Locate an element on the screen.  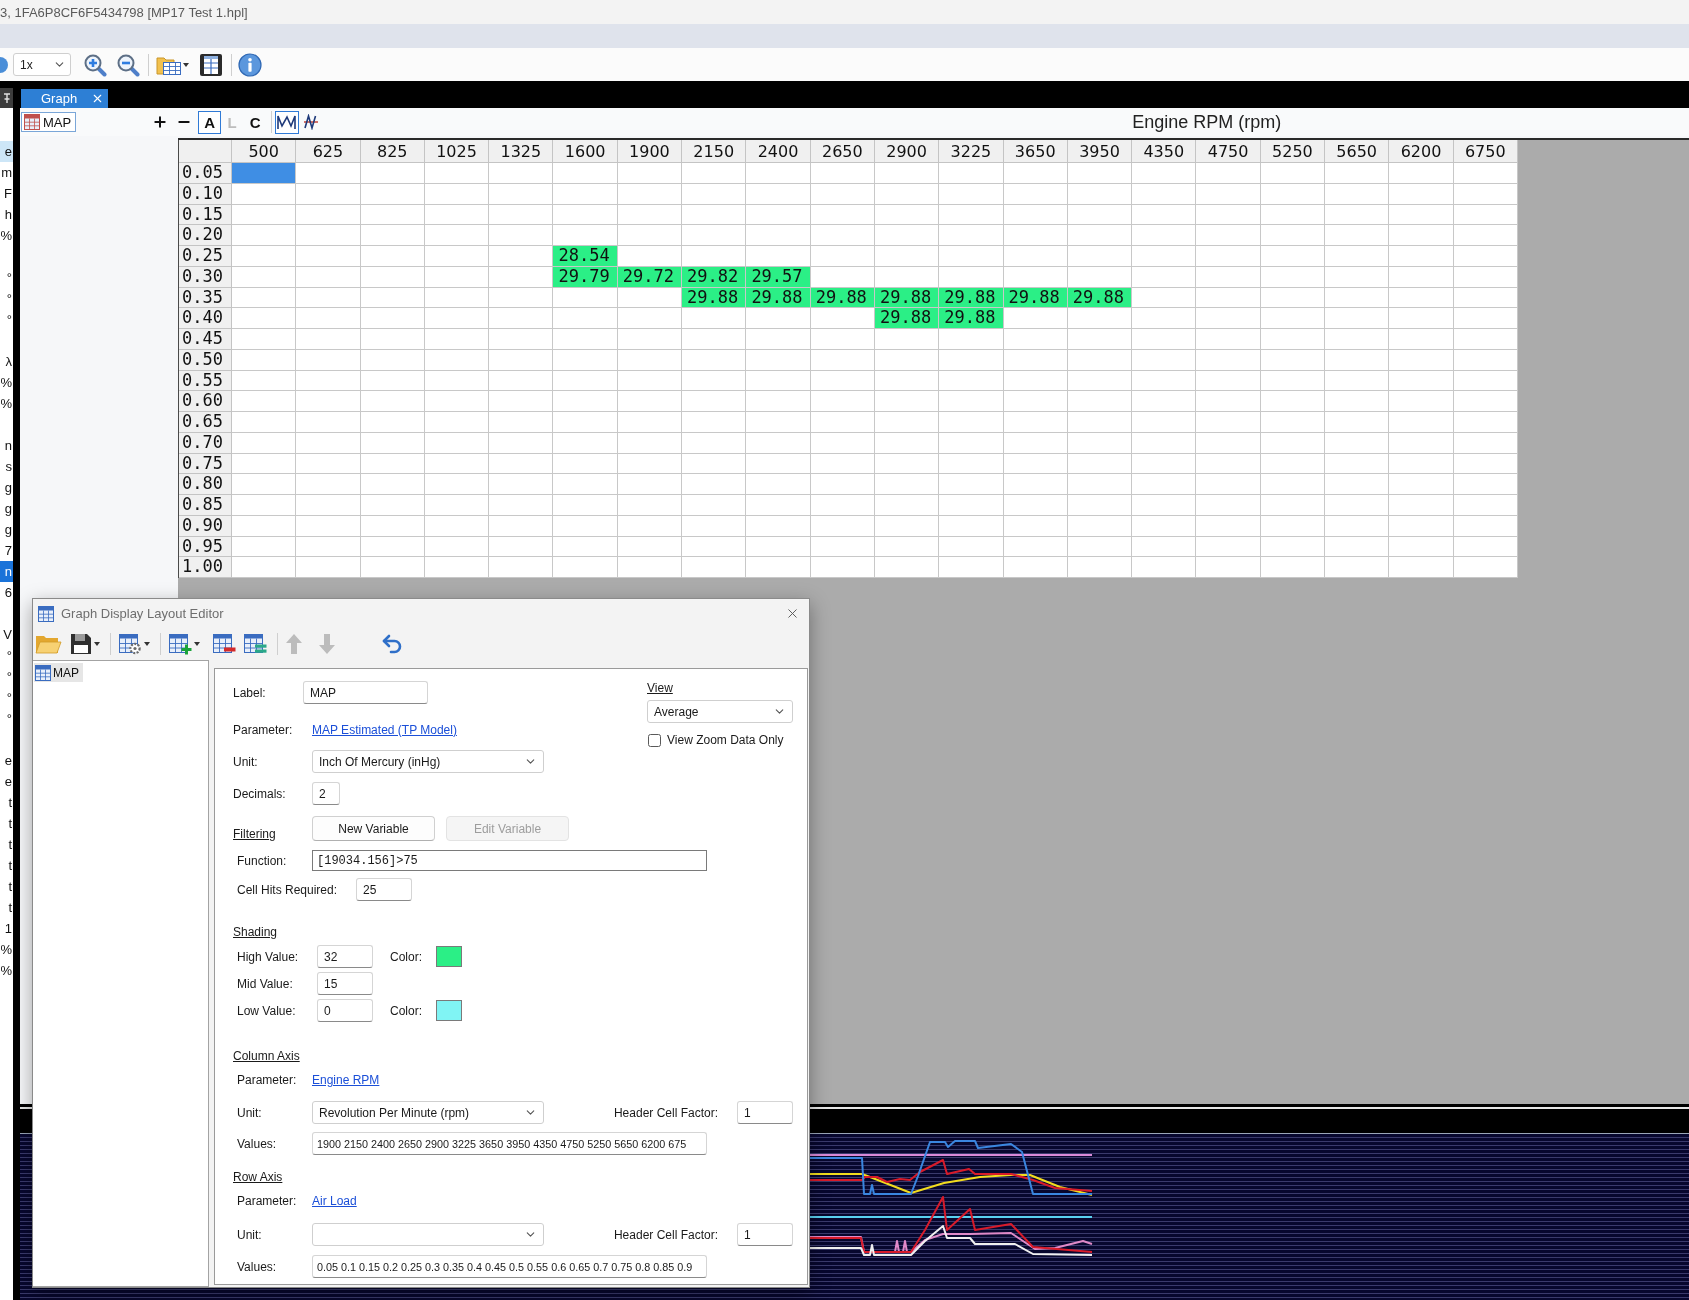
grid-gear-icon is located at coordinates (130, 644).